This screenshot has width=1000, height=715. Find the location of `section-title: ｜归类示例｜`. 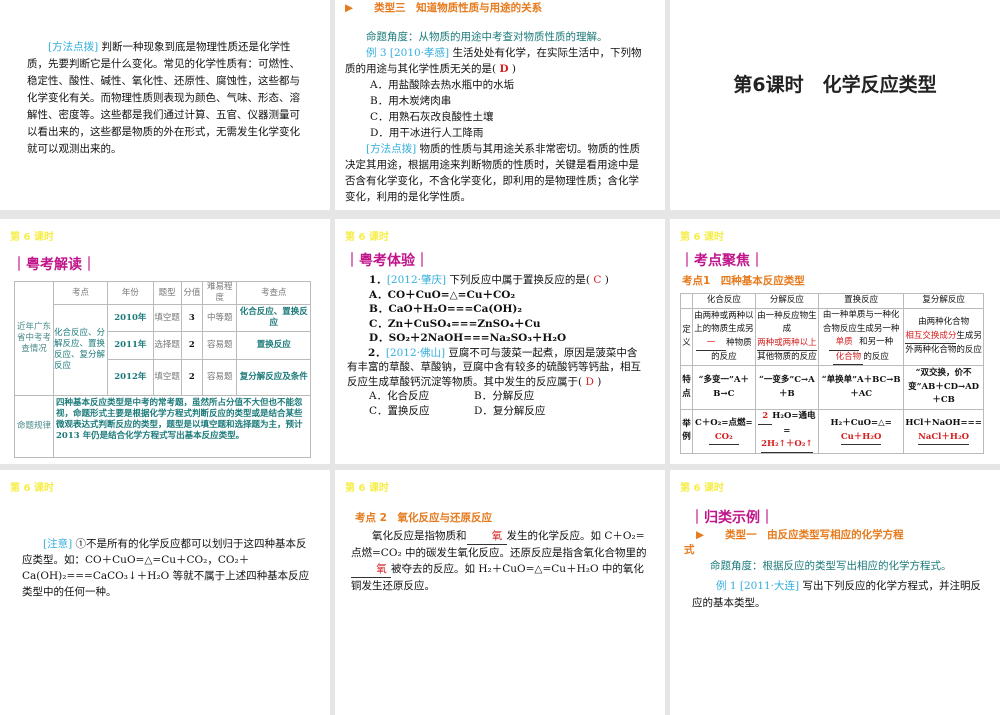

section-title: ｜归类示例｜ is located at coordinates (732, 518).